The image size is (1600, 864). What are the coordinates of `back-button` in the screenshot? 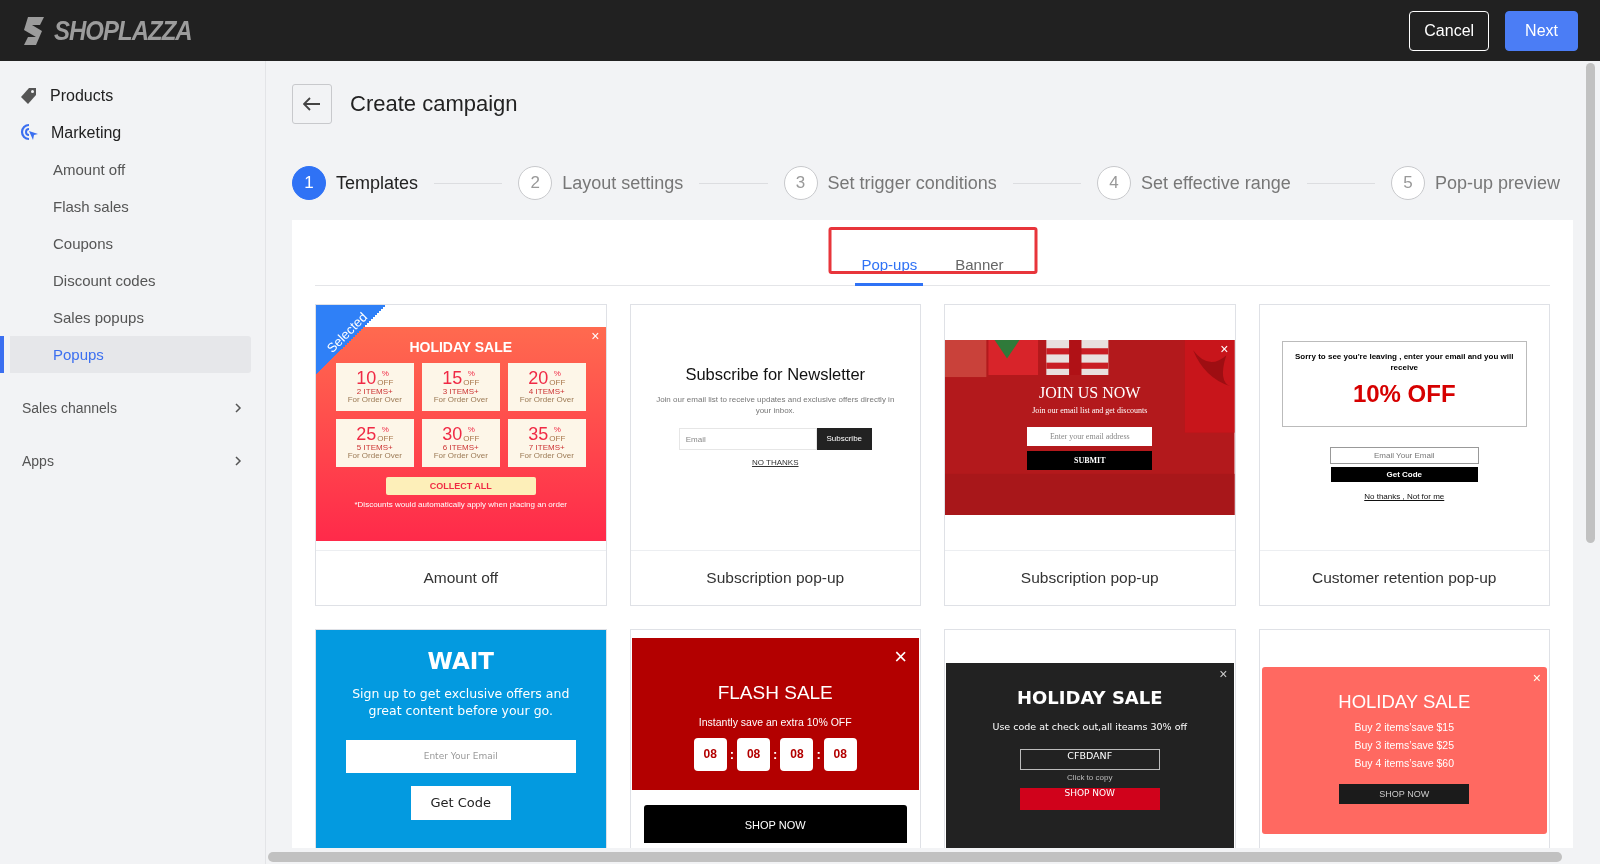 It's located at (312, 104).